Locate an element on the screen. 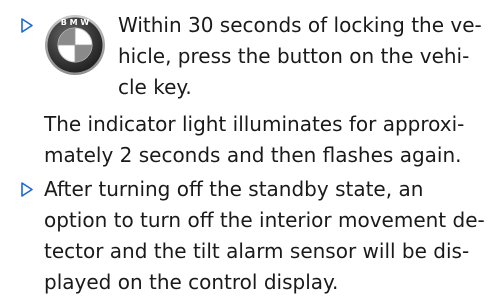 The image size is (501, 298). item-3-line-1: After turning off the standby state, an is located at coordinates (234, 189).